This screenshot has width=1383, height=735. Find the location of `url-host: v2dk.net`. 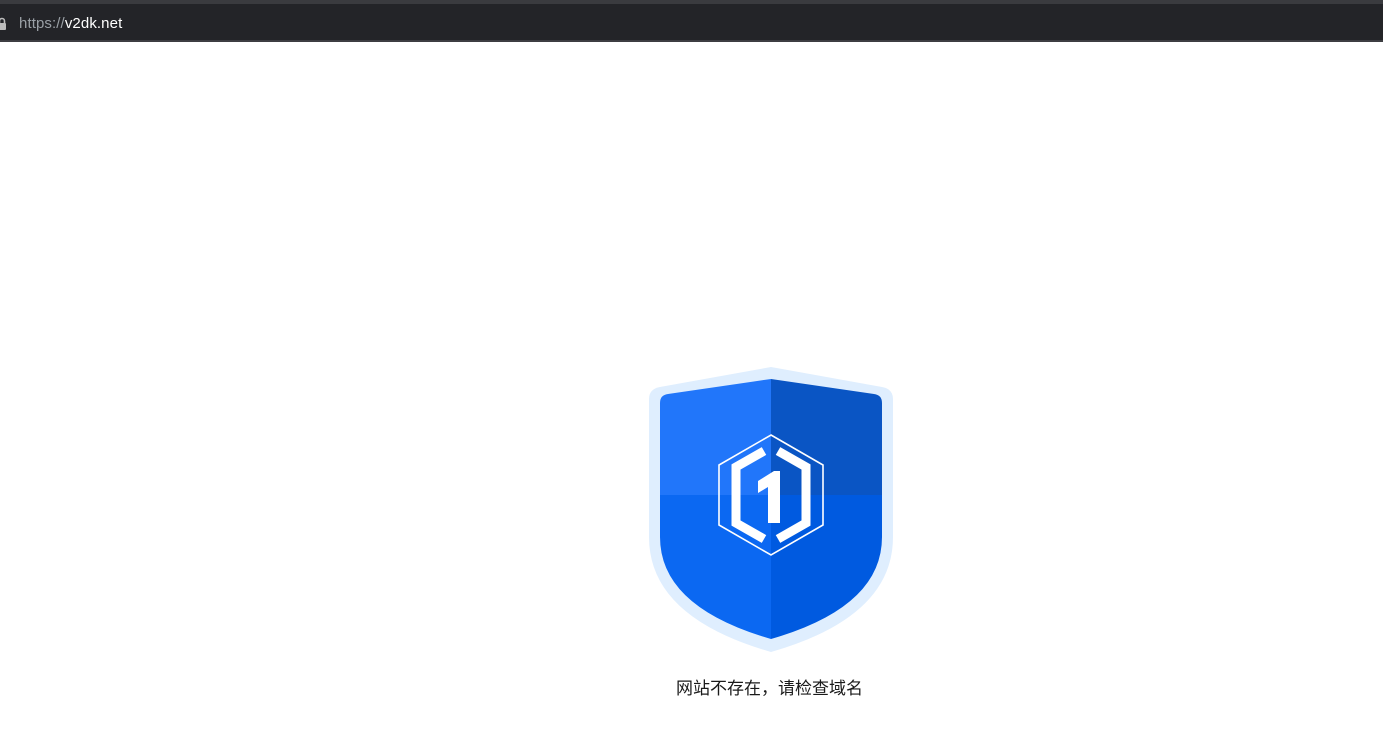

url-host: v2dk.net is located at coordinates (93, 23).